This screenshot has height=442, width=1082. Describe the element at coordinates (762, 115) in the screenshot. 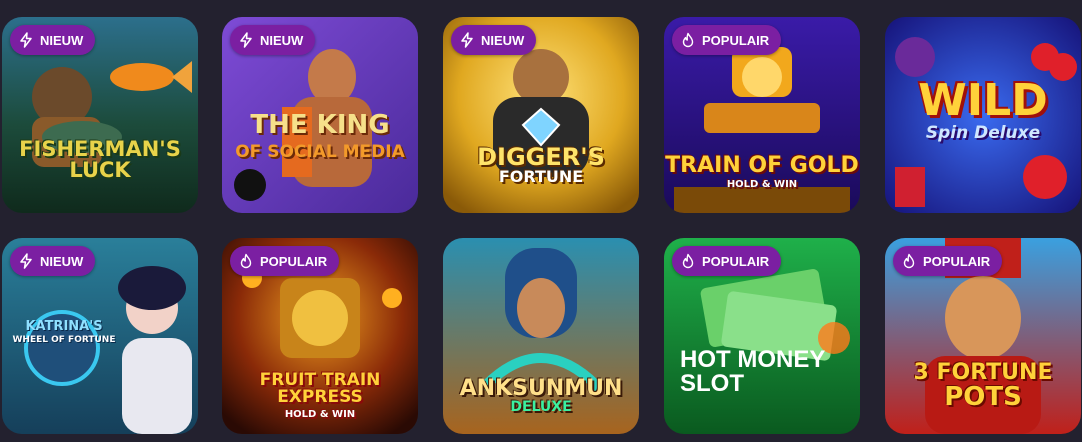

I see `game-tile-train-of-gold: POPULAIR Train of Gold Hold & Win` at that location.